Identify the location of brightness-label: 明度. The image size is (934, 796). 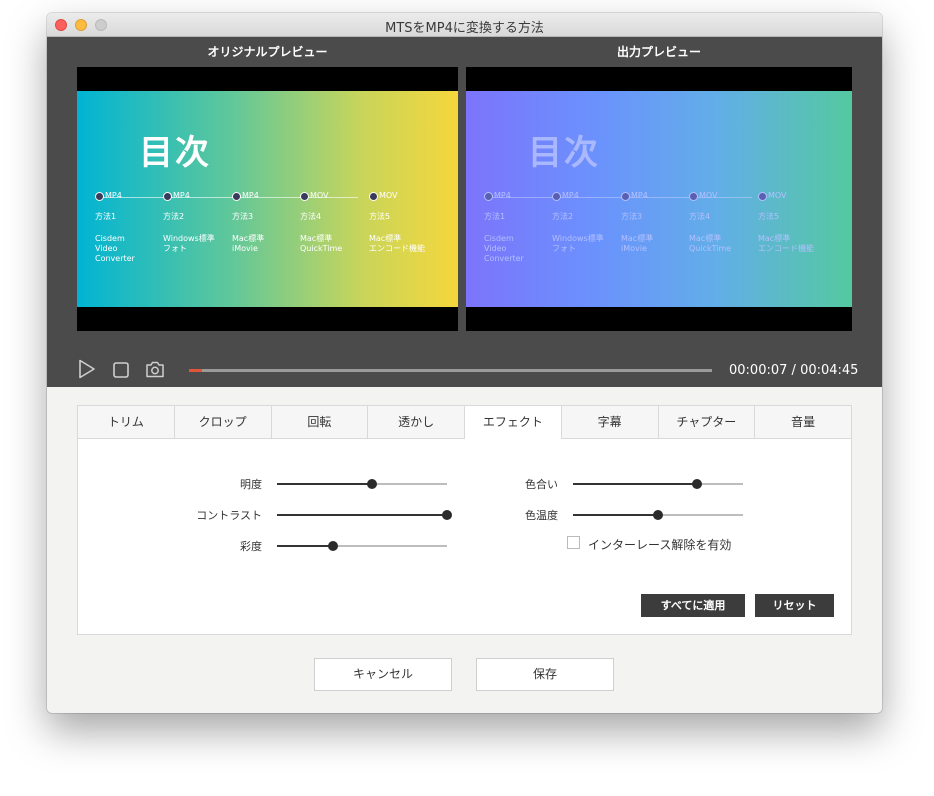
(251, 484).